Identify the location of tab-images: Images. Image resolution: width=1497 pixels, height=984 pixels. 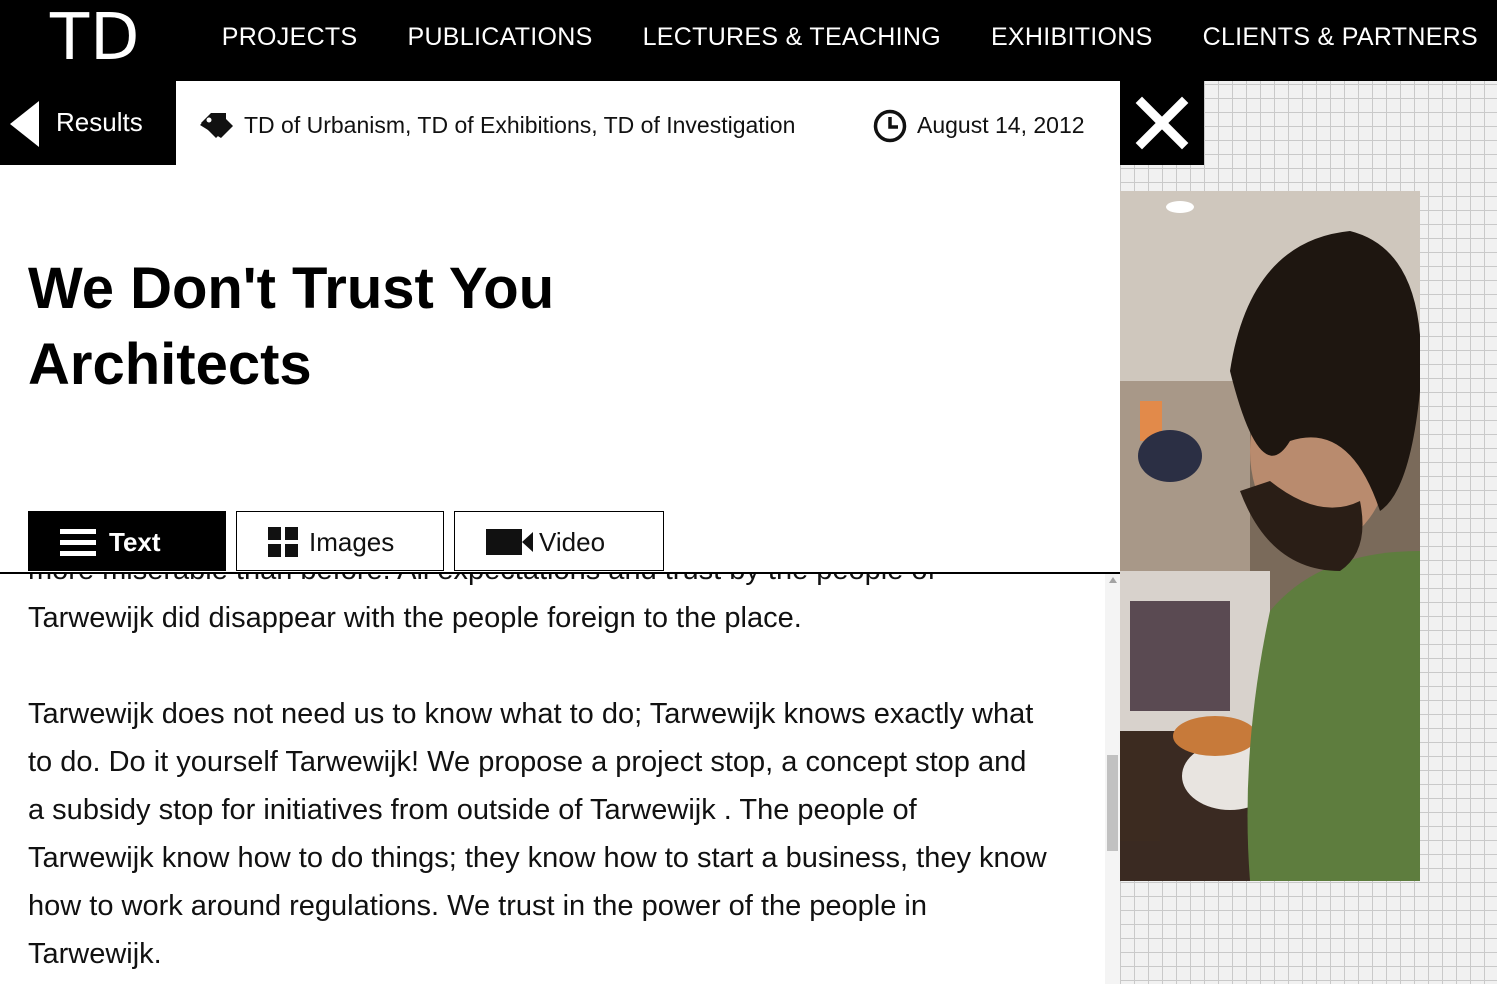
(340, 541).